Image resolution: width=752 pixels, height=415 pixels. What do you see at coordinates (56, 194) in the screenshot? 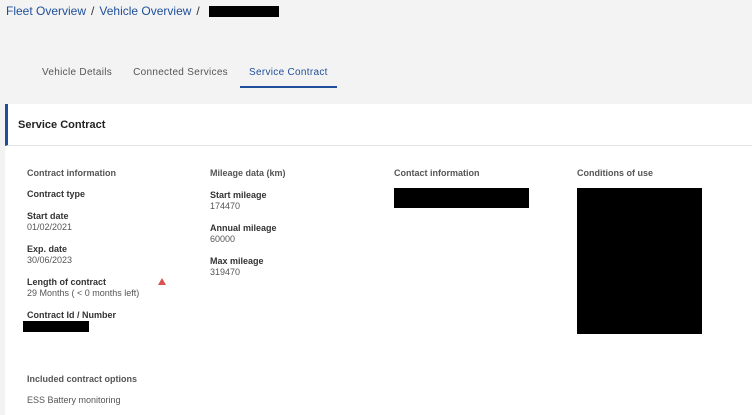
I see `contract-type-label: Contract type` at bounding box center [56, 194].